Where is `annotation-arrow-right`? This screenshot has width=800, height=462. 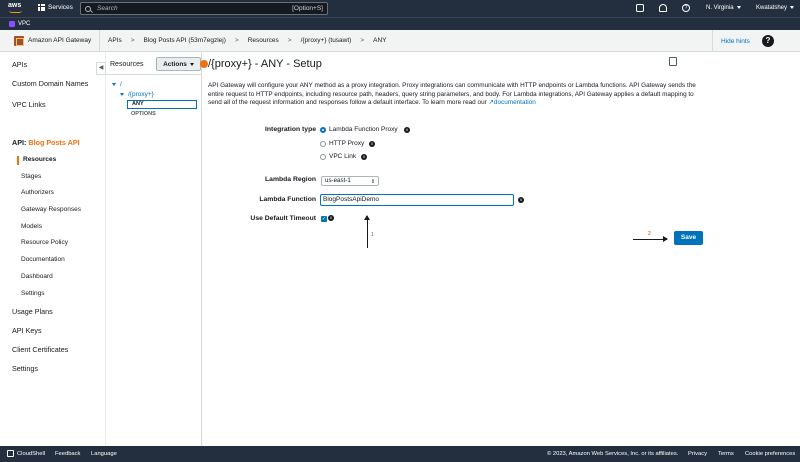 annotation-arrow-right is located at coordinates (650, 239).